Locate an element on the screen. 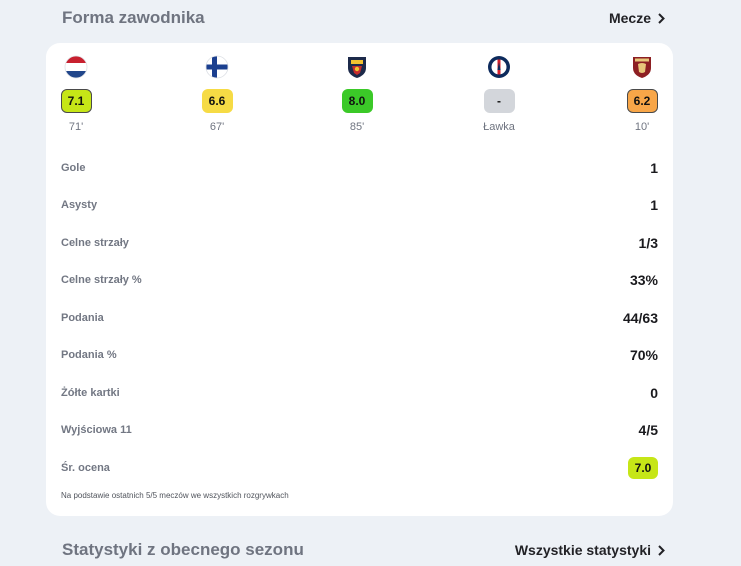  torino-crest-icon is located at coordinates (642, 67).